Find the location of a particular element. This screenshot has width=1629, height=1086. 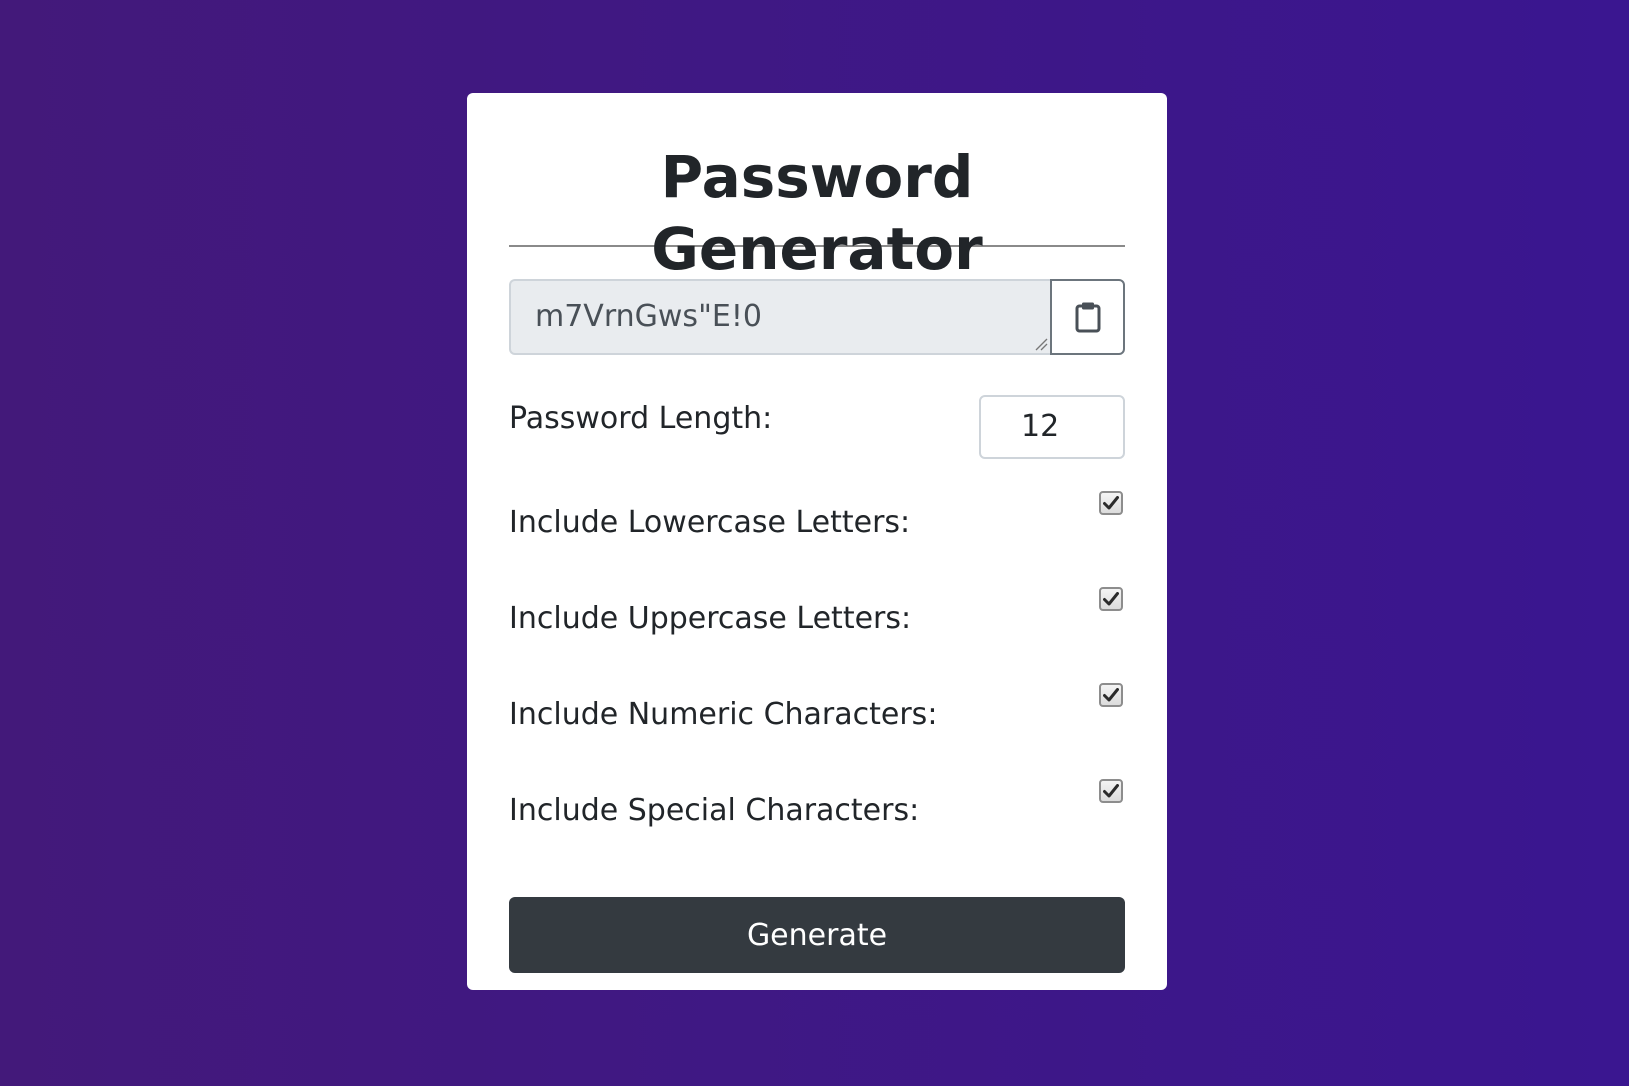

copy-to-clipboard-button is located at coordinates (1087, 317).